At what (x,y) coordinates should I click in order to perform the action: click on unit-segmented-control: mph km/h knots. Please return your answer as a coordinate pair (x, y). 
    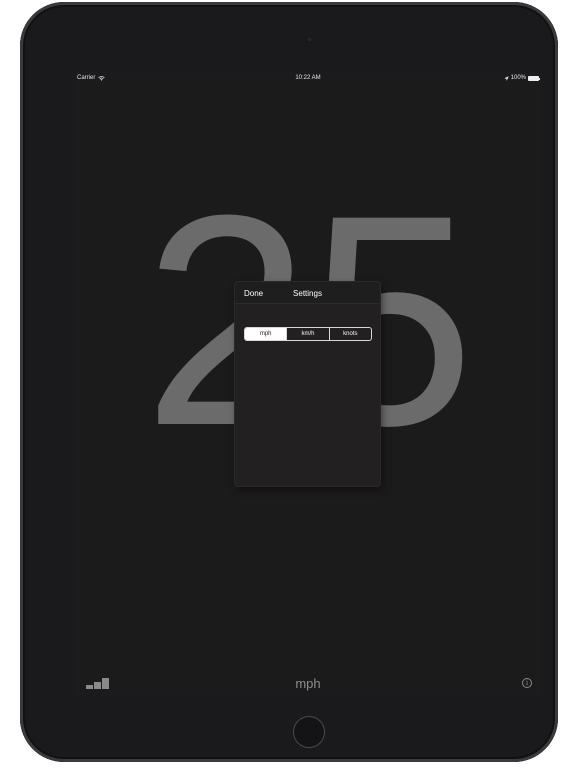
    Looking at the image, I should click on (308, 334).